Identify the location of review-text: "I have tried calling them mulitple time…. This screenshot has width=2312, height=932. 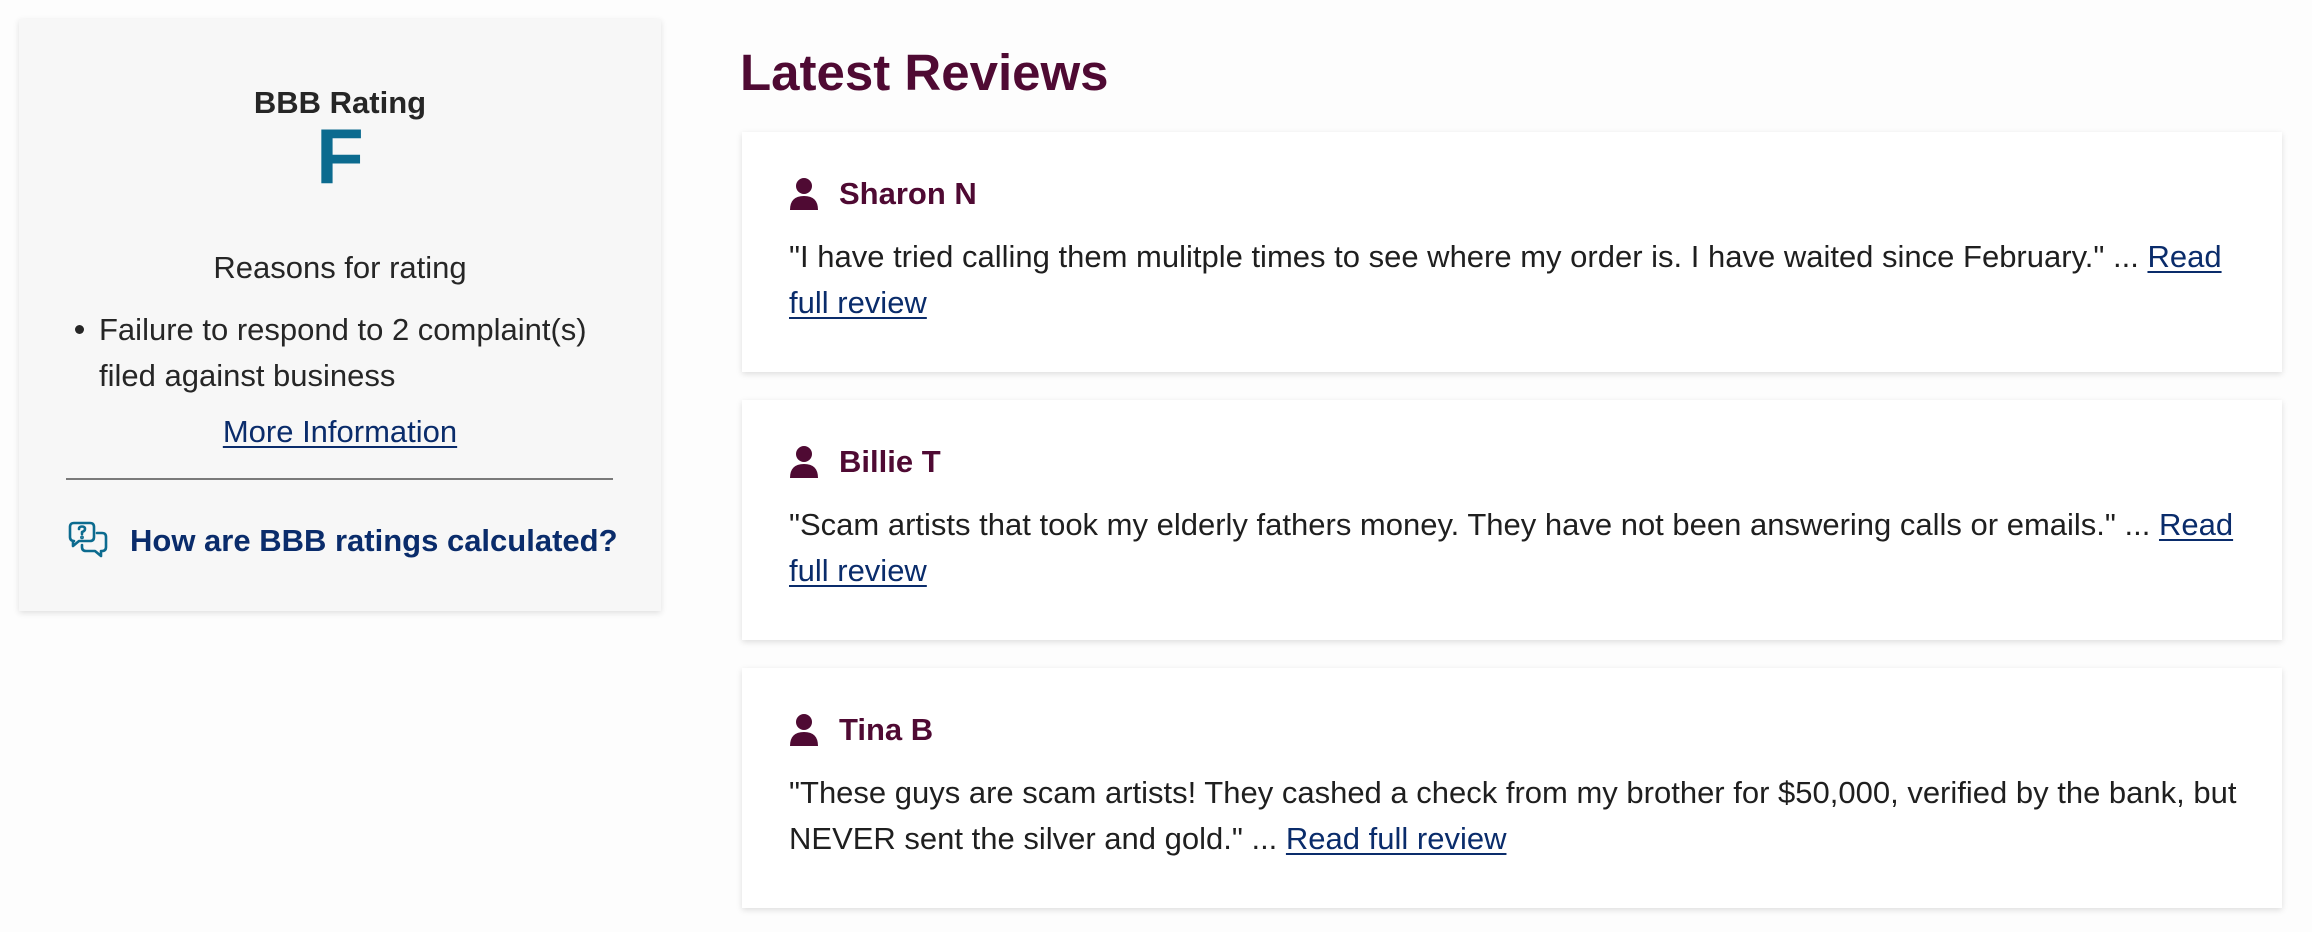
(1513, 280).